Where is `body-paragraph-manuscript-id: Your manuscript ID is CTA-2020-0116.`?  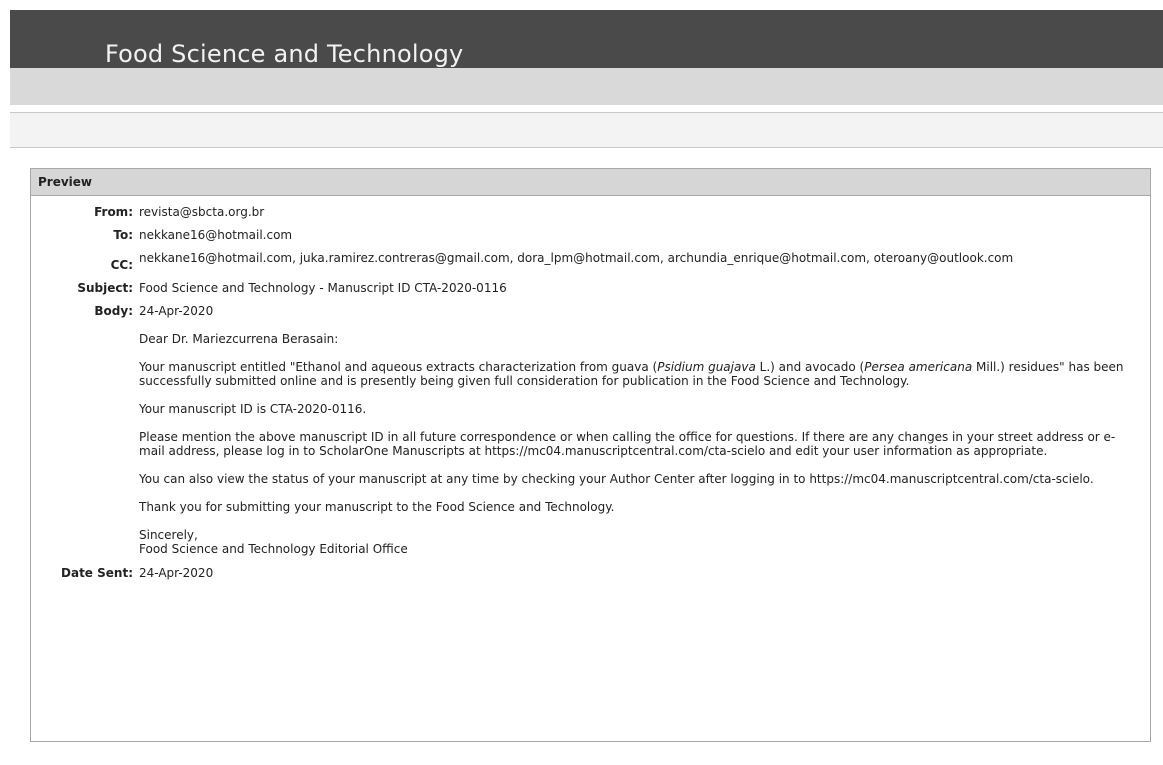 body-paragraph-manuscript-id: Your manuscript ID is CTA-2020-0116. is located at coordinates (253, 409).